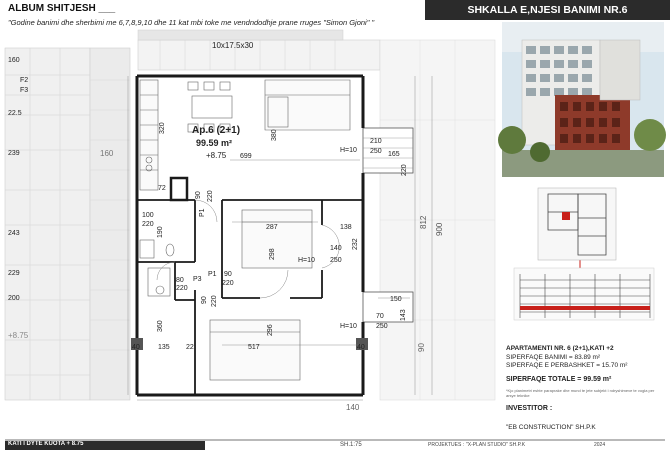 The height and width of the screenshot is (450, 670). I want to click on dim-190: 190, so click(160, 232).